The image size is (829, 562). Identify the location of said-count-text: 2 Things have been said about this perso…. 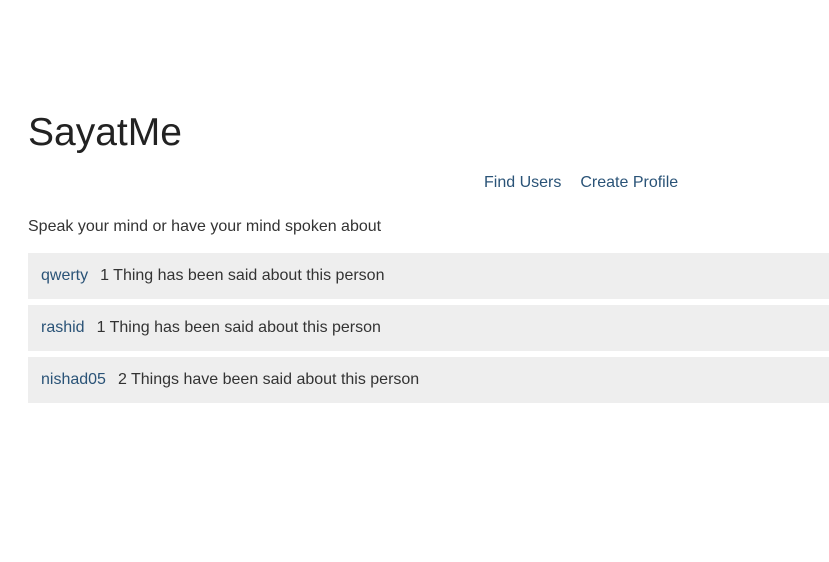
(268, 379).